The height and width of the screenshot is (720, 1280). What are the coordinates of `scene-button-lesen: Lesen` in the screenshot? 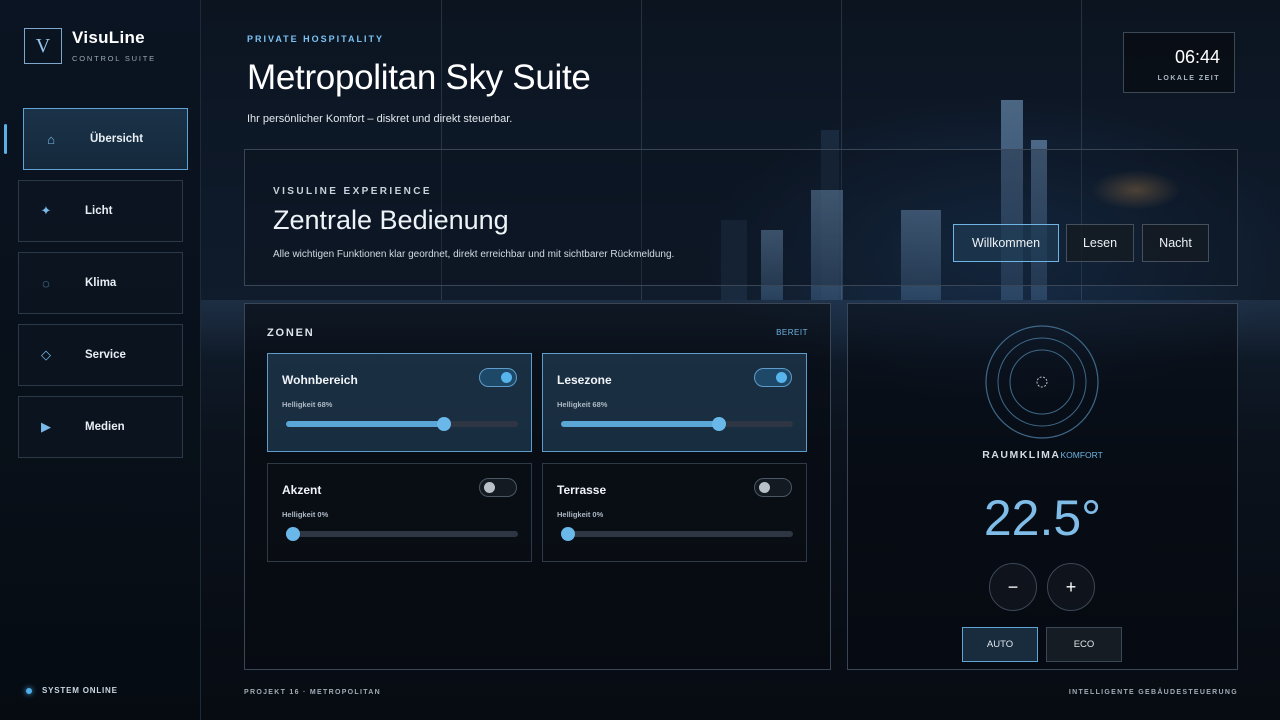 It's located at (1100, 243).